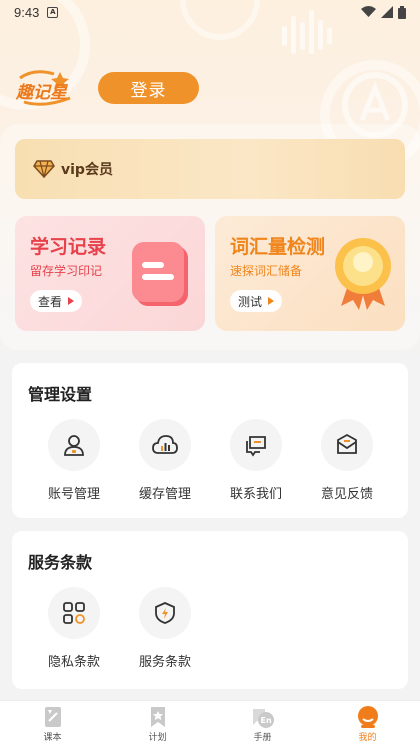  I want to click on tab-mine: 我的, so click(367, 723).